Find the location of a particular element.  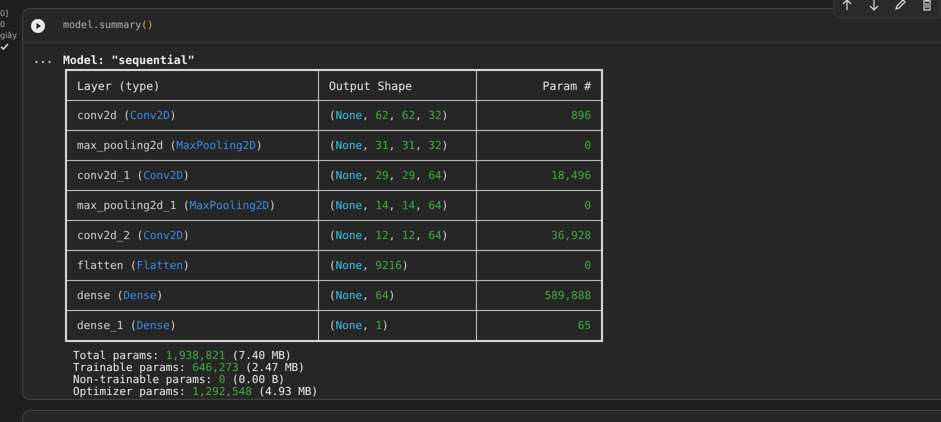

table-cell: (None, 14, 14, 64) is located at coordinates (397, 205).